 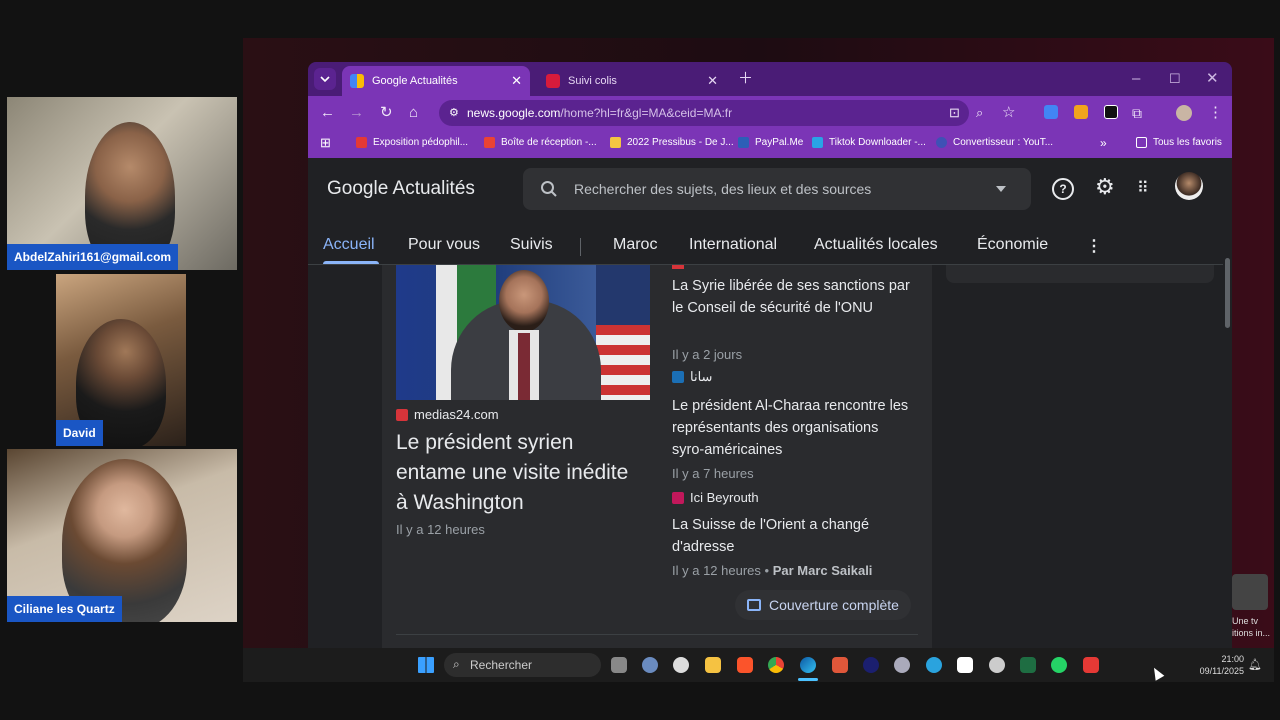 What do you see at coordinates (1215, 113) in the screenshot?
I see `browser-menu-icon: ⋮` at bounding box center [1215, 113].